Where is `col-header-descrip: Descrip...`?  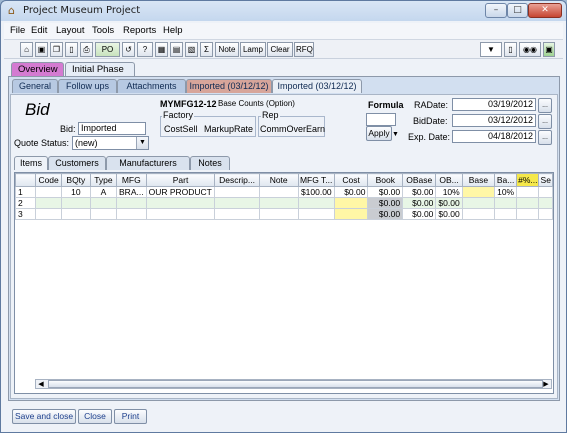 col-header-descrip: Descrip... is located at coordinates (237, 180).